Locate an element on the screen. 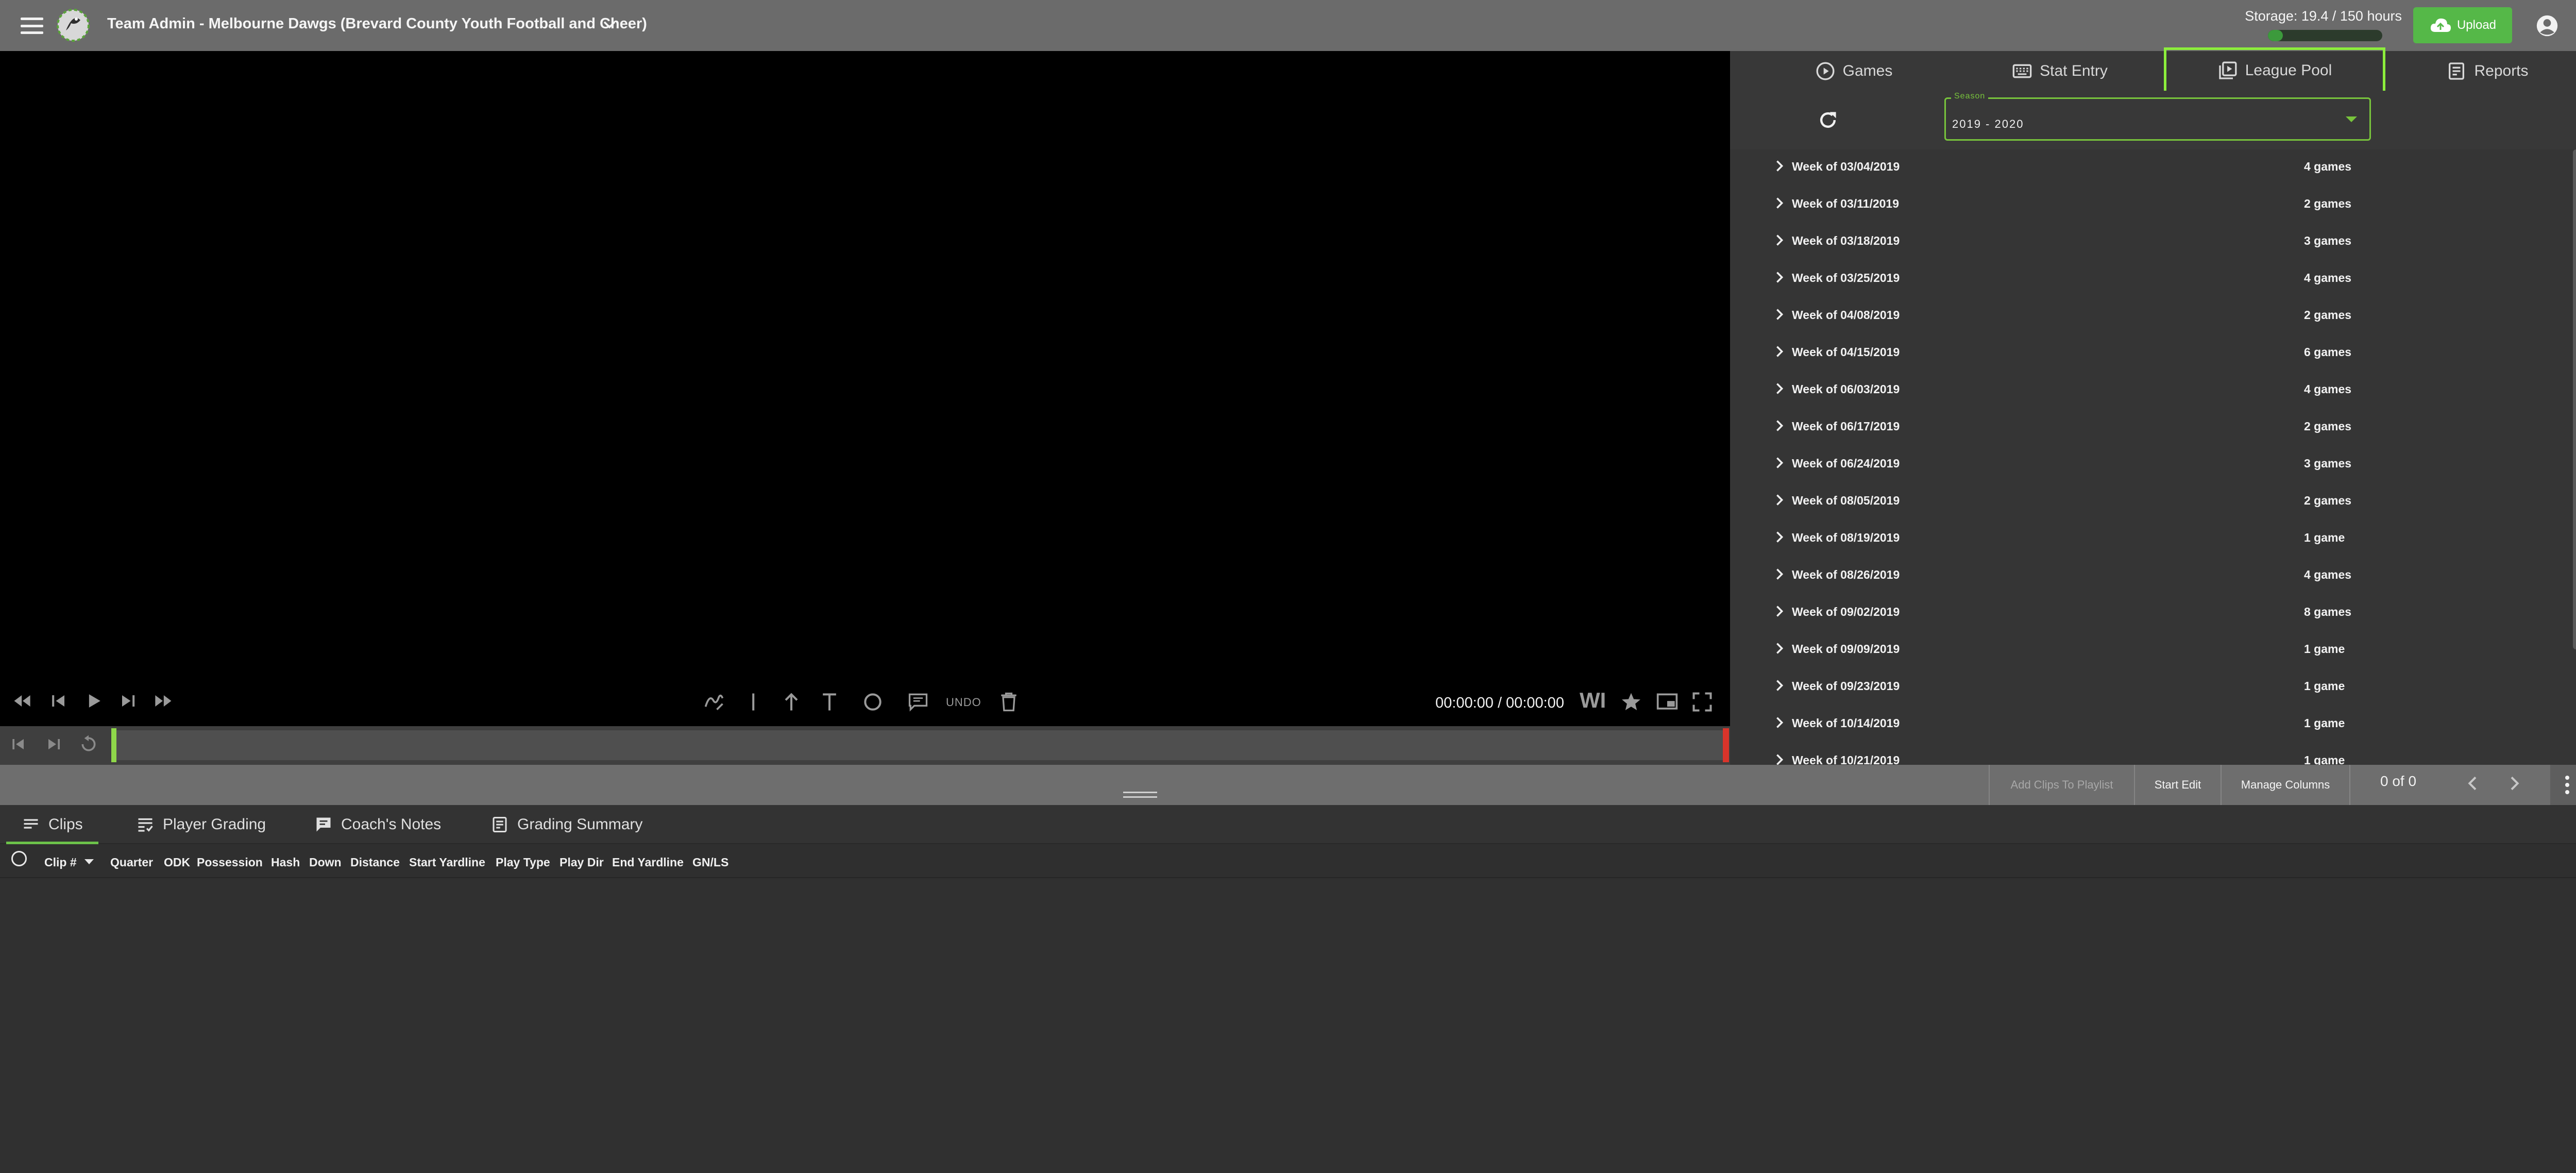  manage-columns-button: Manage Columns is located at coordinates (2285, 785).